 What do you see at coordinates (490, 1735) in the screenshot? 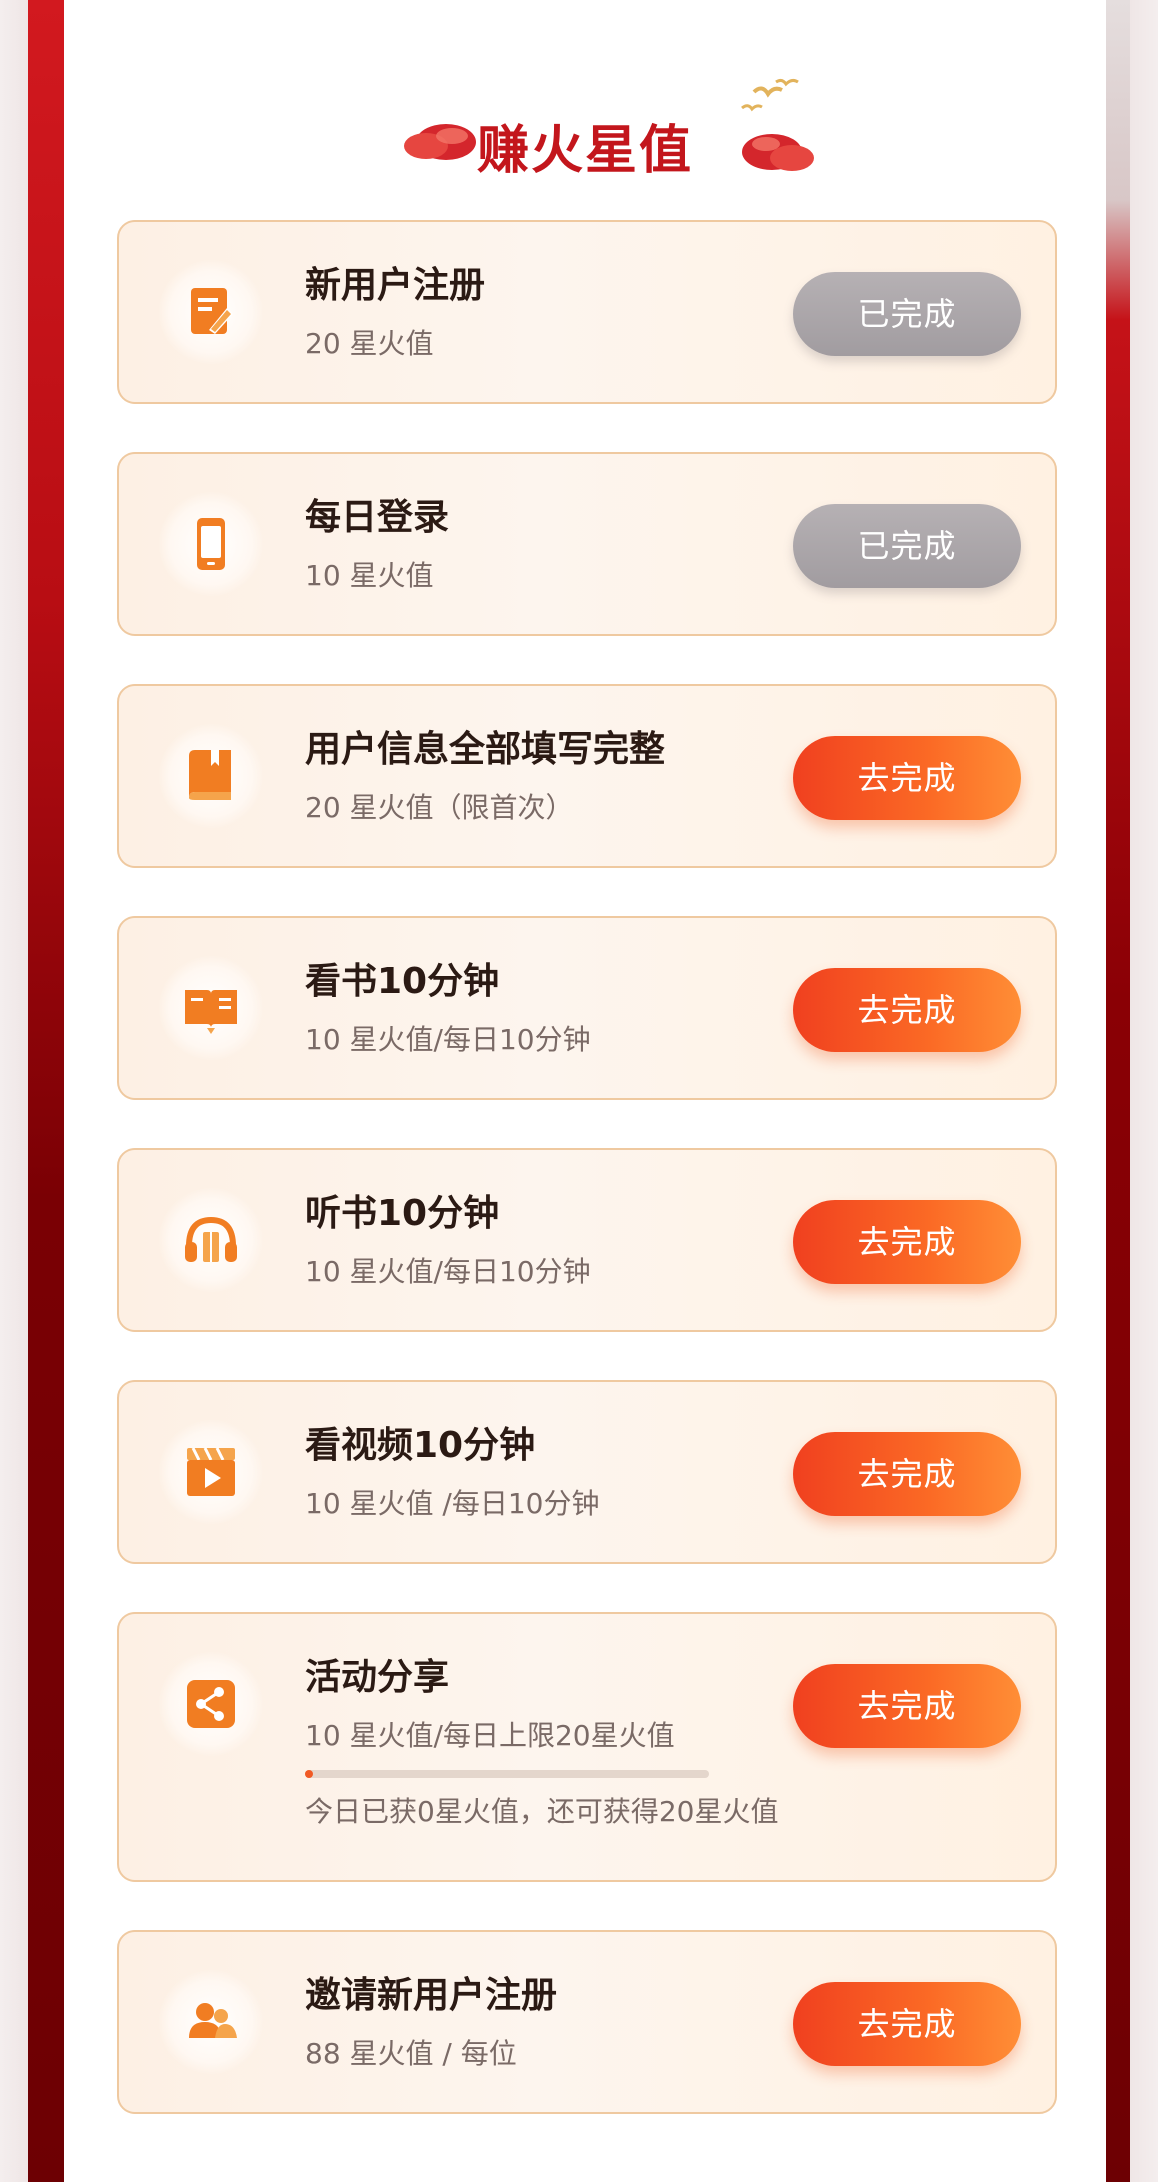
I see `task-reward: 10 星火值/每日上限20星火值` at bounding box center [490, 1735].